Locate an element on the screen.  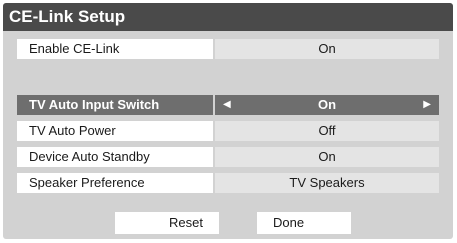
speaker-preference-label: Speaker Preference is located at coordinates (115, 183).